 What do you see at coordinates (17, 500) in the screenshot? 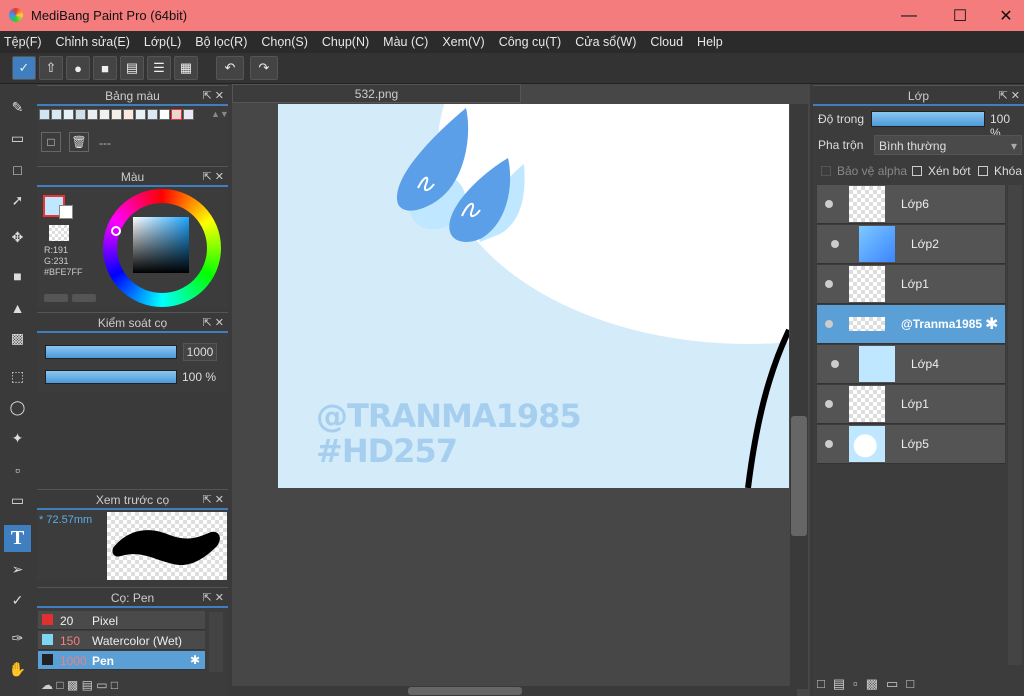
I see `select-eraser-icon: ▭` at bounding box center [17, 500].